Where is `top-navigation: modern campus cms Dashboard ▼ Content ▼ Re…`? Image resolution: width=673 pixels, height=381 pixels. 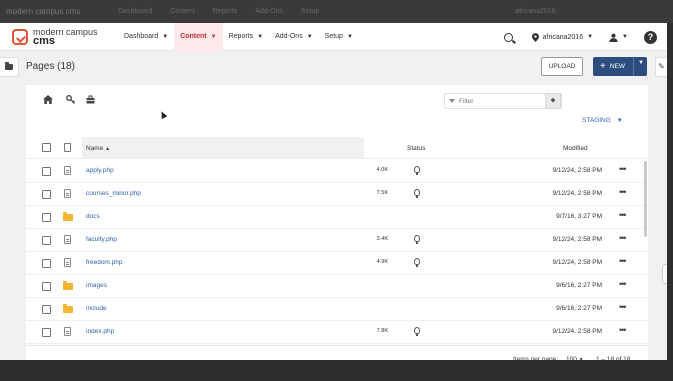 top-navigation: modern campus cms Dashboard ▼ Content ▼ Re… is located at coordinates (333, 36).